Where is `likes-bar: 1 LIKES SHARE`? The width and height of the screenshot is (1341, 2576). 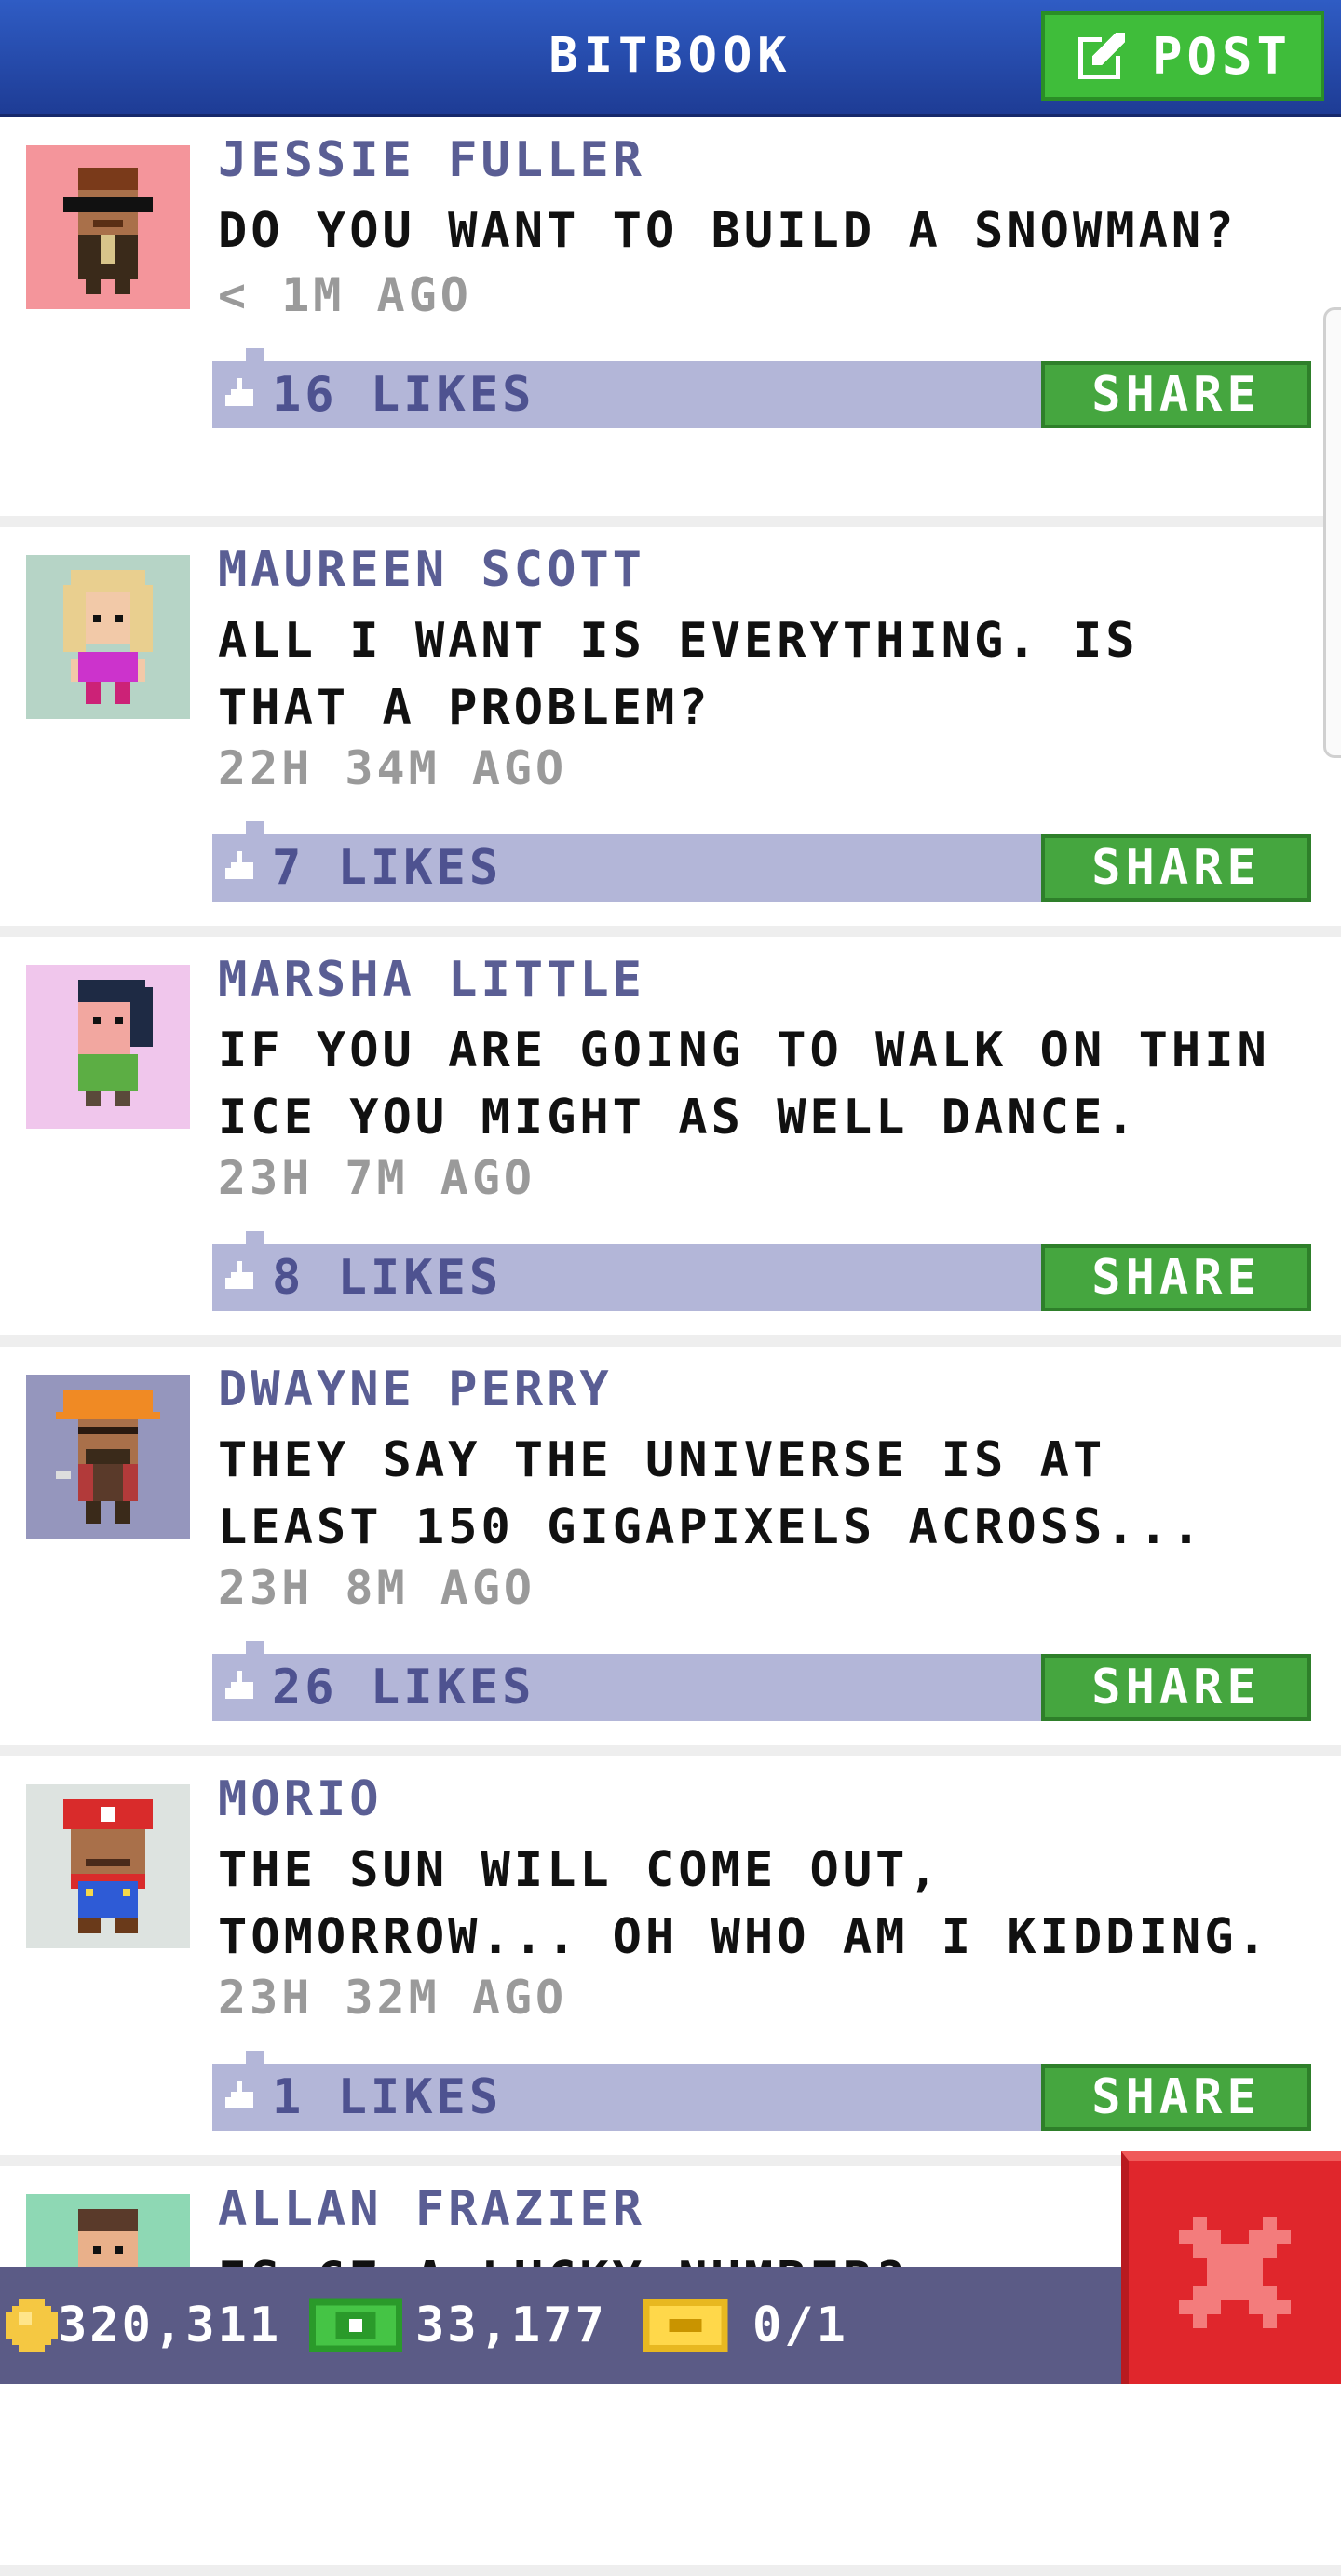
likes-bar: 1 LIKES SHARE is located at coordinates (761, 2091).